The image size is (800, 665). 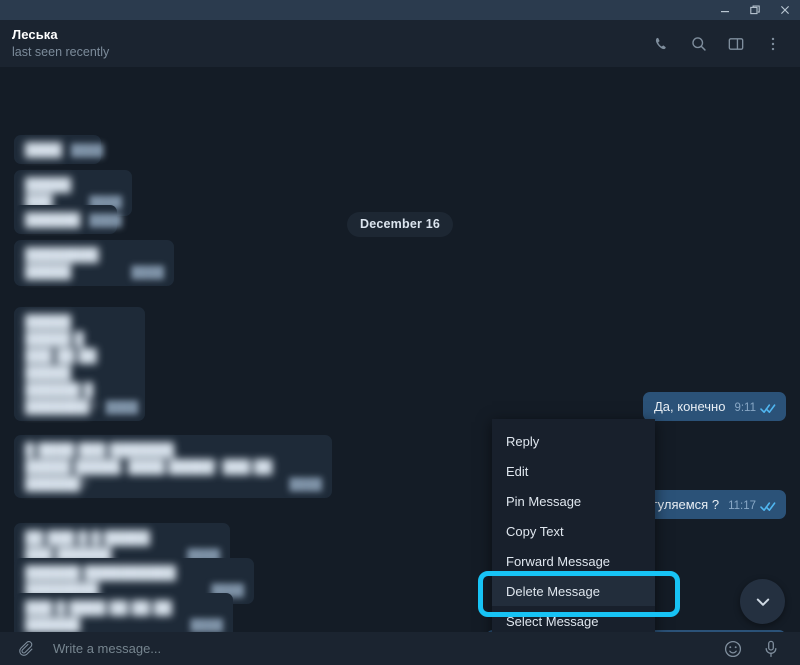 I want to click on incoming-message-bubble: ████ ████, so click(x=59, y=149).